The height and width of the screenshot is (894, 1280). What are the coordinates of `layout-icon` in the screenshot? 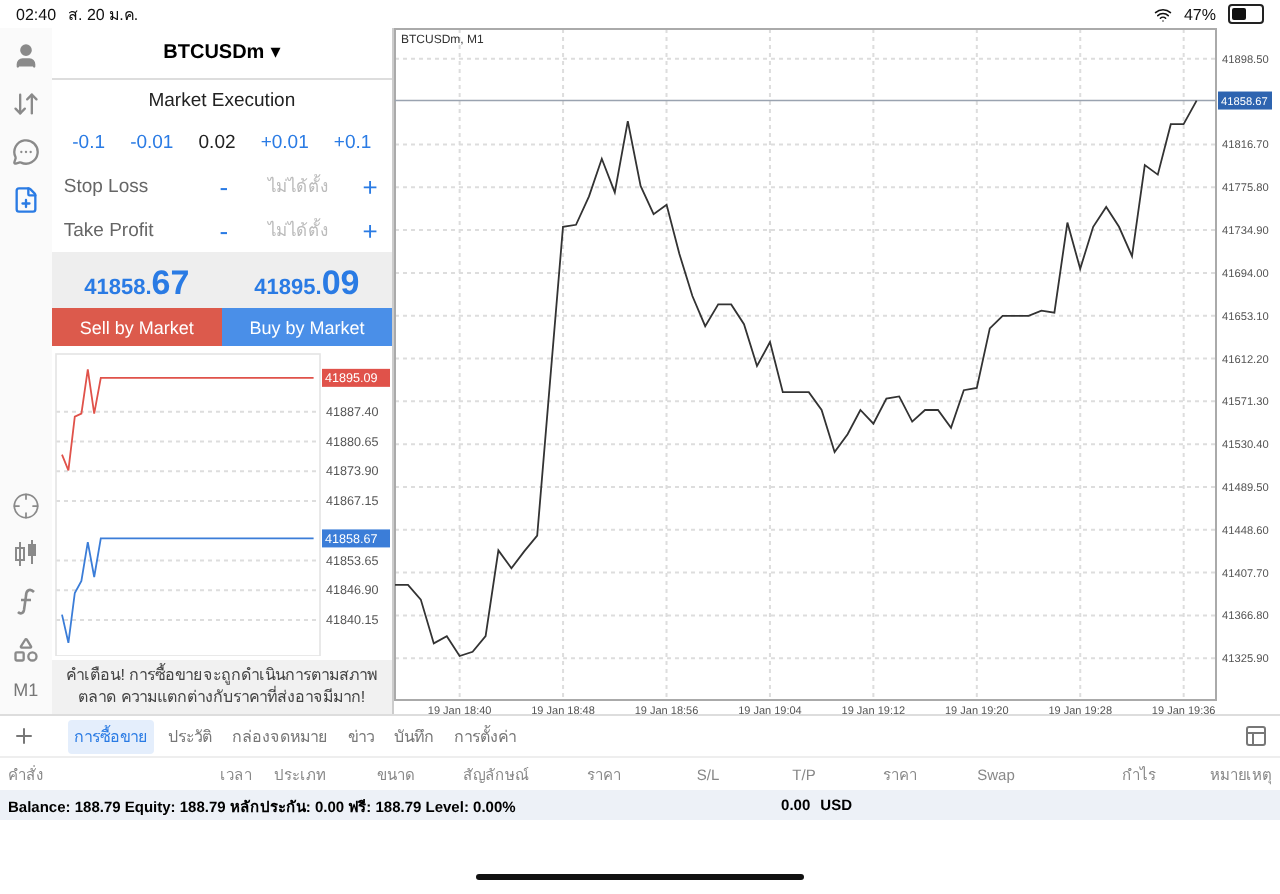 It's located at (1256, 736).